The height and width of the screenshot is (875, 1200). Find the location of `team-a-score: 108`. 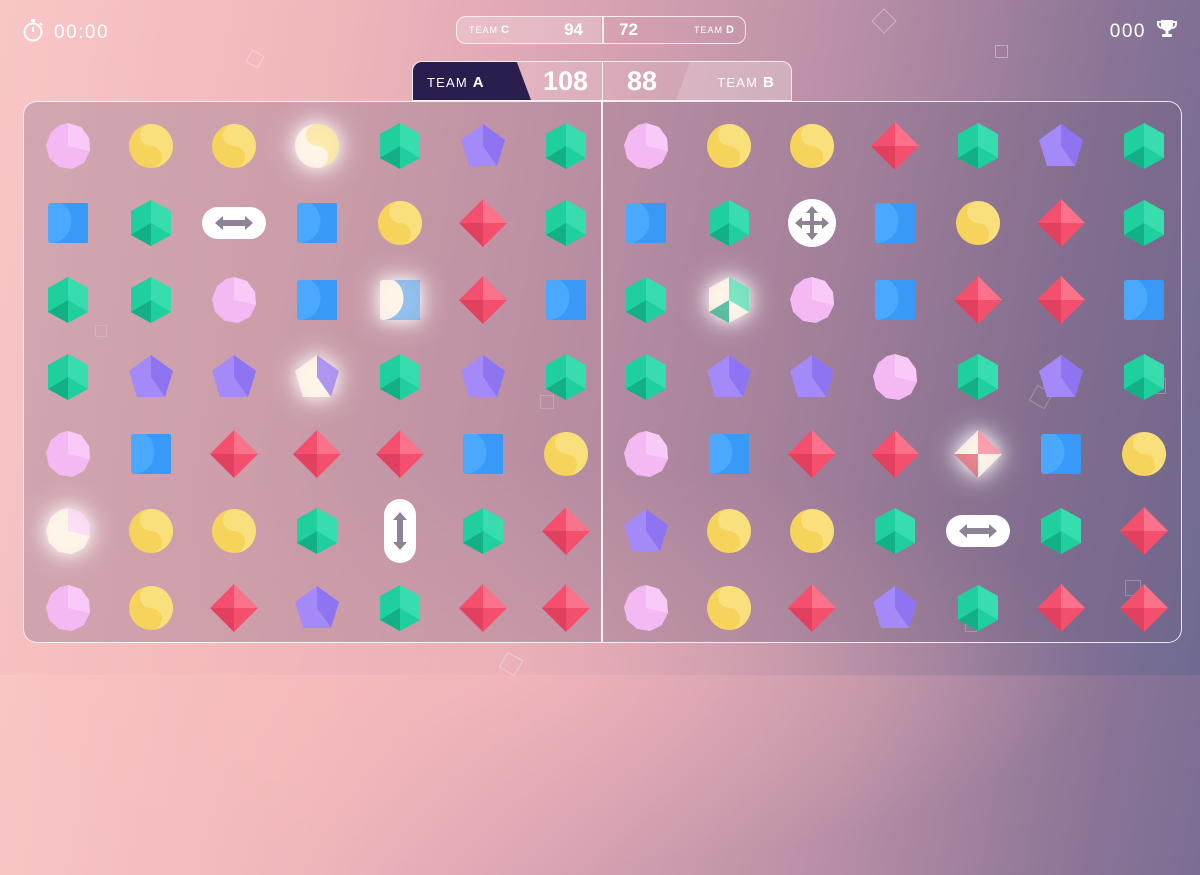

team-a-score: 108 is located at coordinates (565, 81).